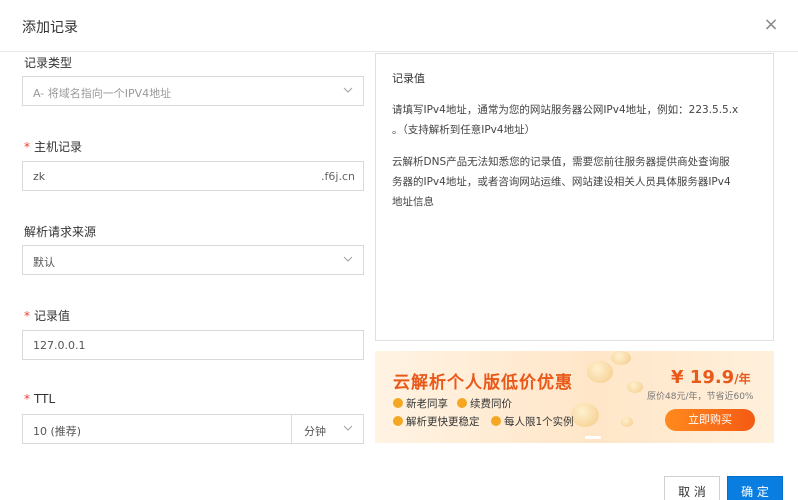  I want to click on close-icon: ×, so click(771, 25).